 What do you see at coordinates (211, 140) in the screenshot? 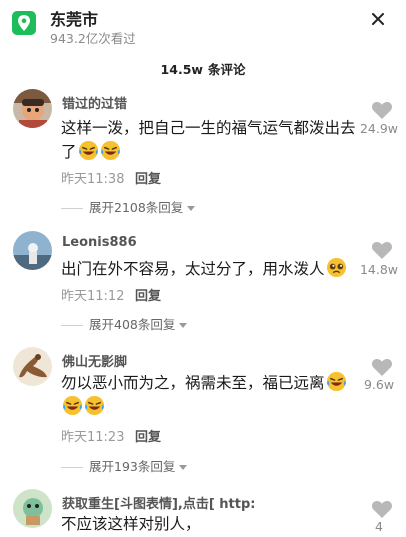
I see `comment-text: 这样一泼，把自己一生的福气运气都泼出去了` at bounding box center [211, 140].